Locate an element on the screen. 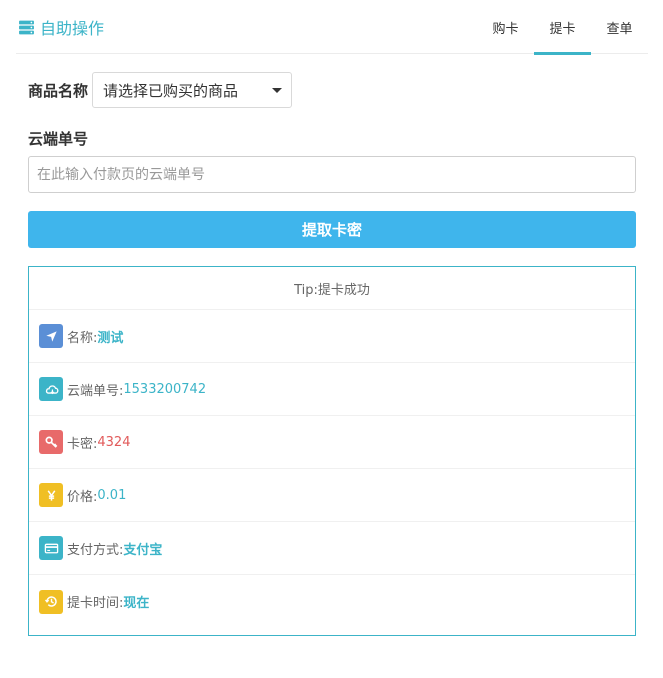 Image resolution: width=663 pixels, height=678 pixels. credit-card-icon is located at coordinates (51, 548).